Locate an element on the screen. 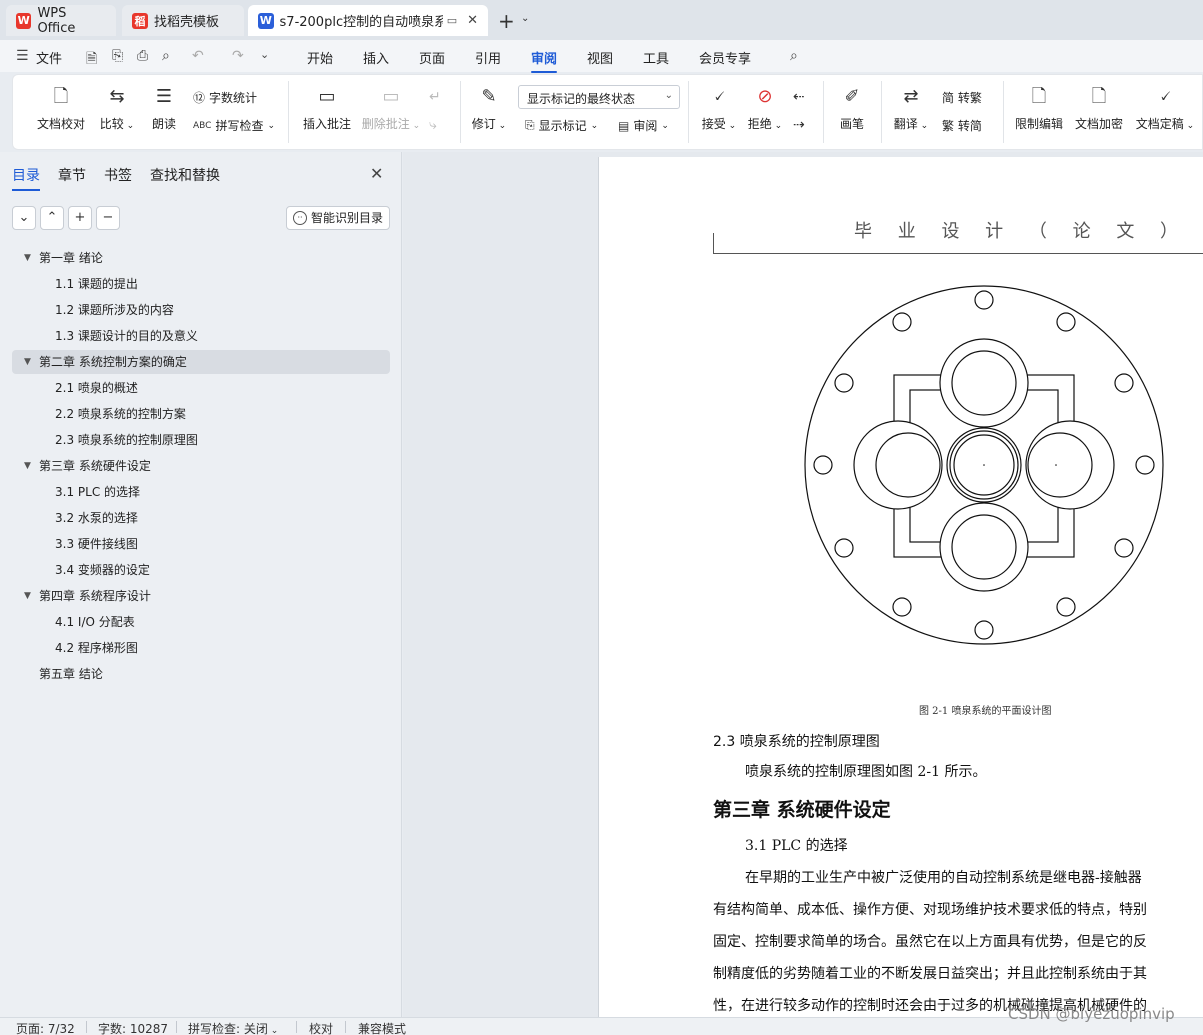 This screenshot has height=1035, width=1203. to-simplified-button: 繁 转简 is located at coordinates (962, 125).